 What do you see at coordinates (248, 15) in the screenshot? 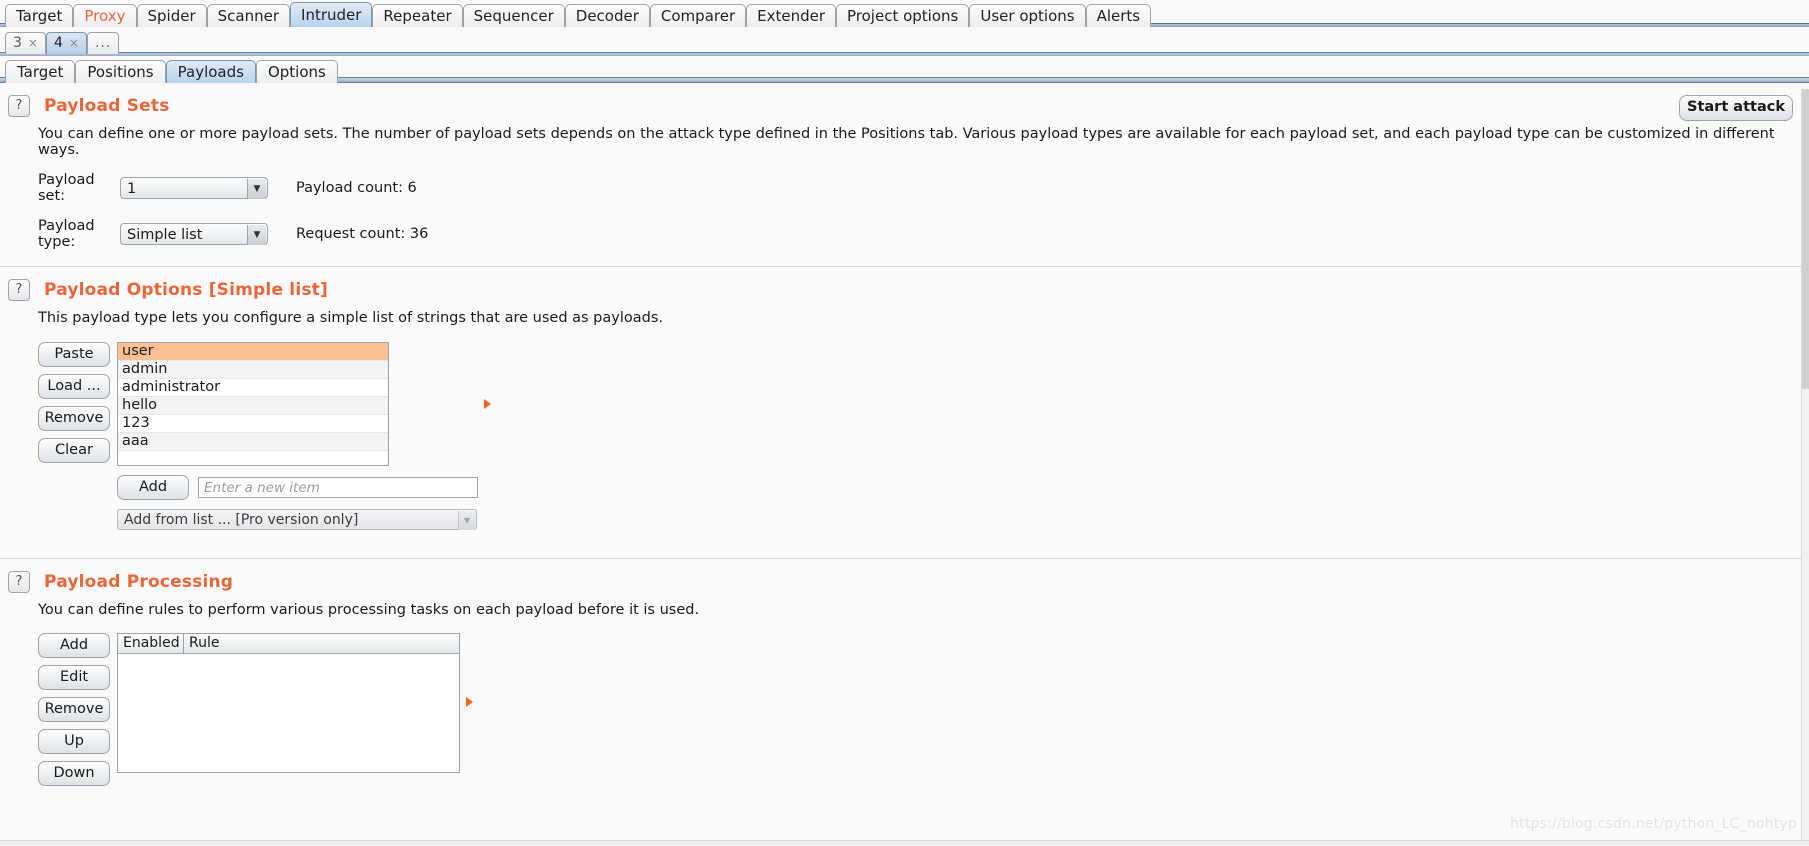
I see `main-tab-scanner: Scanner` at bounding box center [248, 15].